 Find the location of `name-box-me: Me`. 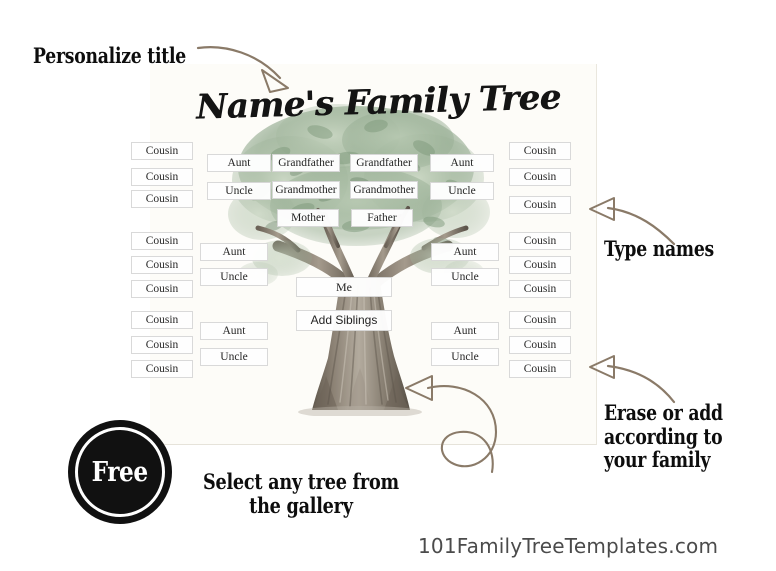

name-box-me: Me is located at coordinates (344, 287).